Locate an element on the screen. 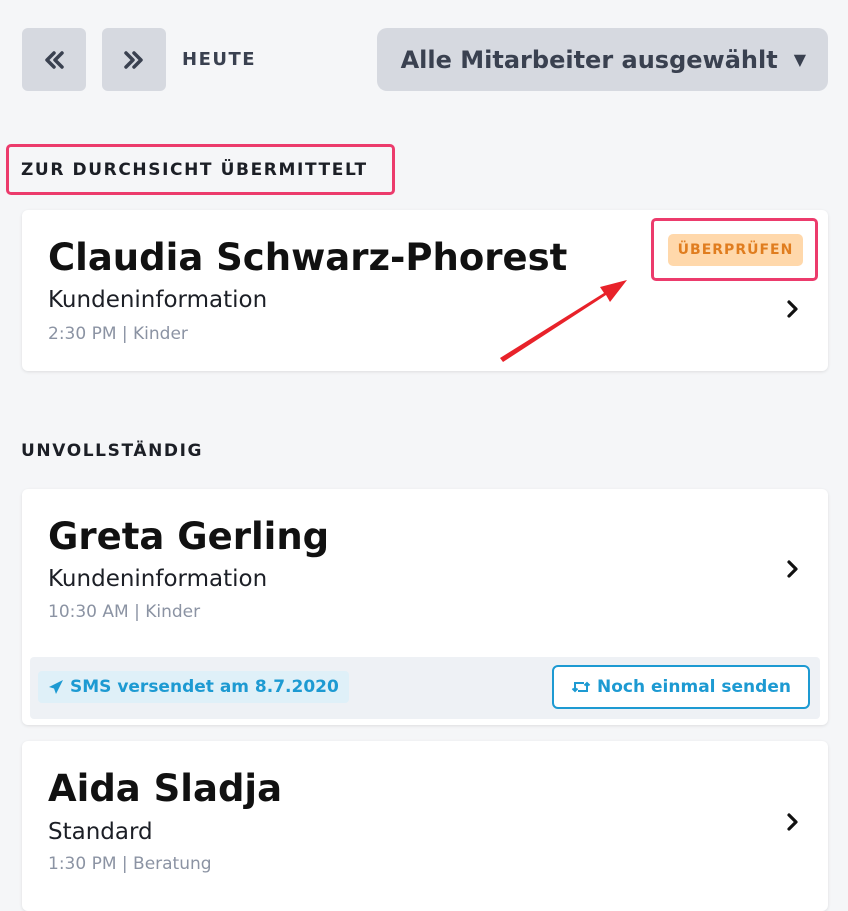  highlight-box-badge is located at coordinates (734, 249).